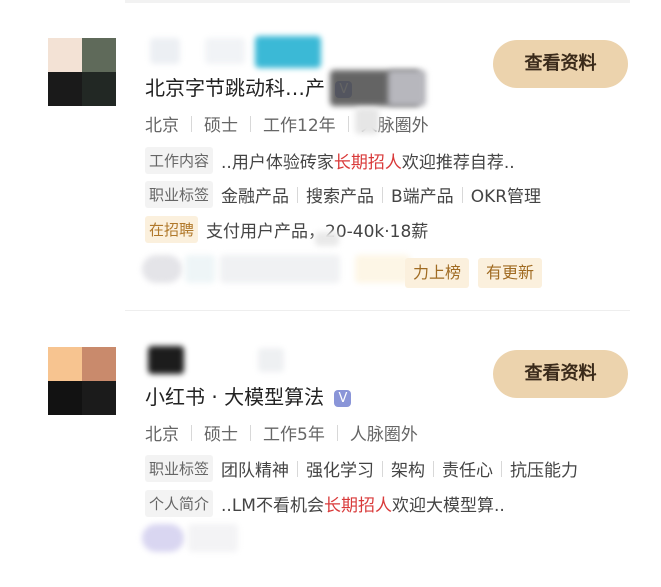 Image resolution: width=661 pixels, height=587 pixels. I want to click on career-tag: OKR管理, so click(506, 197).